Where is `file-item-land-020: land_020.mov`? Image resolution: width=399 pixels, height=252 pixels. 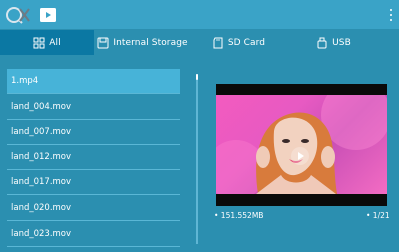 file-item-land-020: land_020.mov is located at coordinates (93, 208).